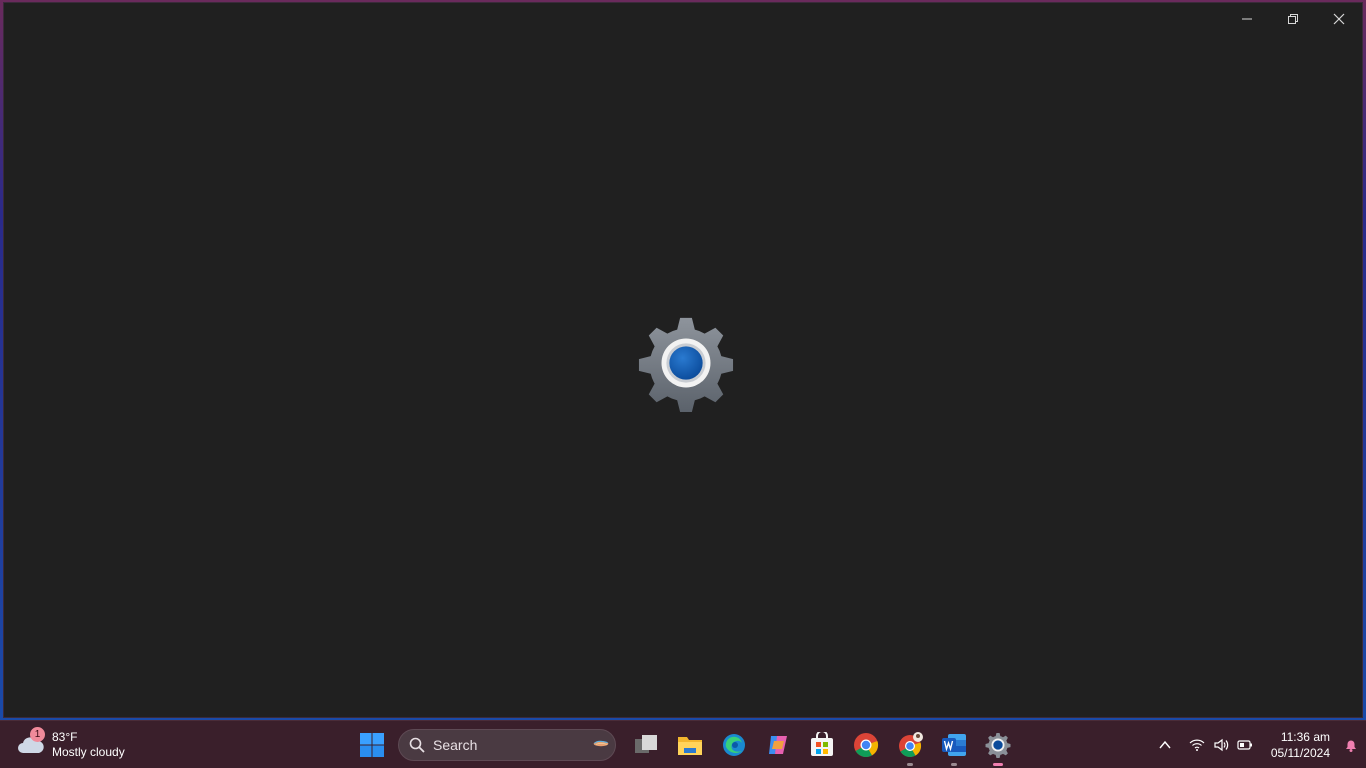 The width and height of the screenshot is (1366, 768). Describe the element at coordinates (88, 752) in the screenshot. I see `weather-condition: Mostly cloudy` at that location.